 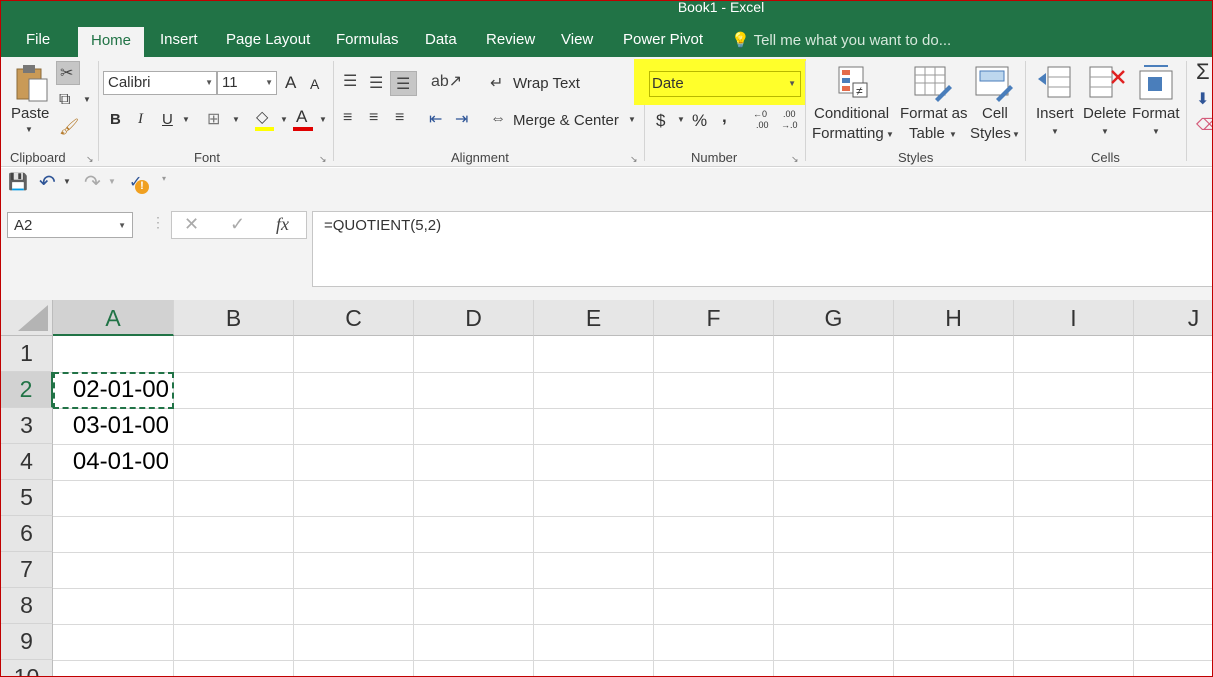 I want to click on decrease-indent-icon: ⇤, so click(x=435, y=119).